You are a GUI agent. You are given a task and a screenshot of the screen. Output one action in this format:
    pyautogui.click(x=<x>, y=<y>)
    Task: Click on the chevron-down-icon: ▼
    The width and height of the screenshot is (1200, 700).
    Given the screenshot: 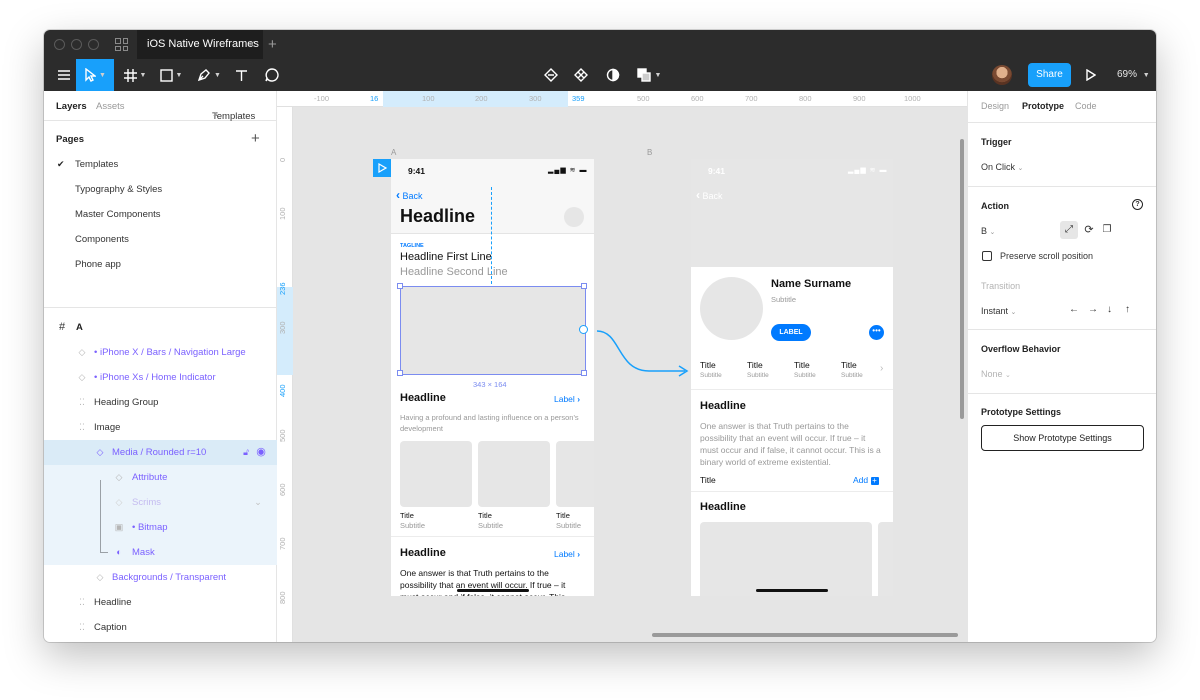 What is the action you would take?
    pyautogui.click(x=1146, y=75)
    